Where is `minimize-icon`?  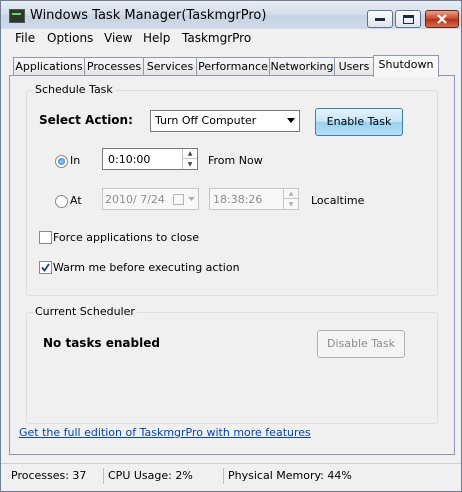
minimize-icon is located at coordinates (380, 19).